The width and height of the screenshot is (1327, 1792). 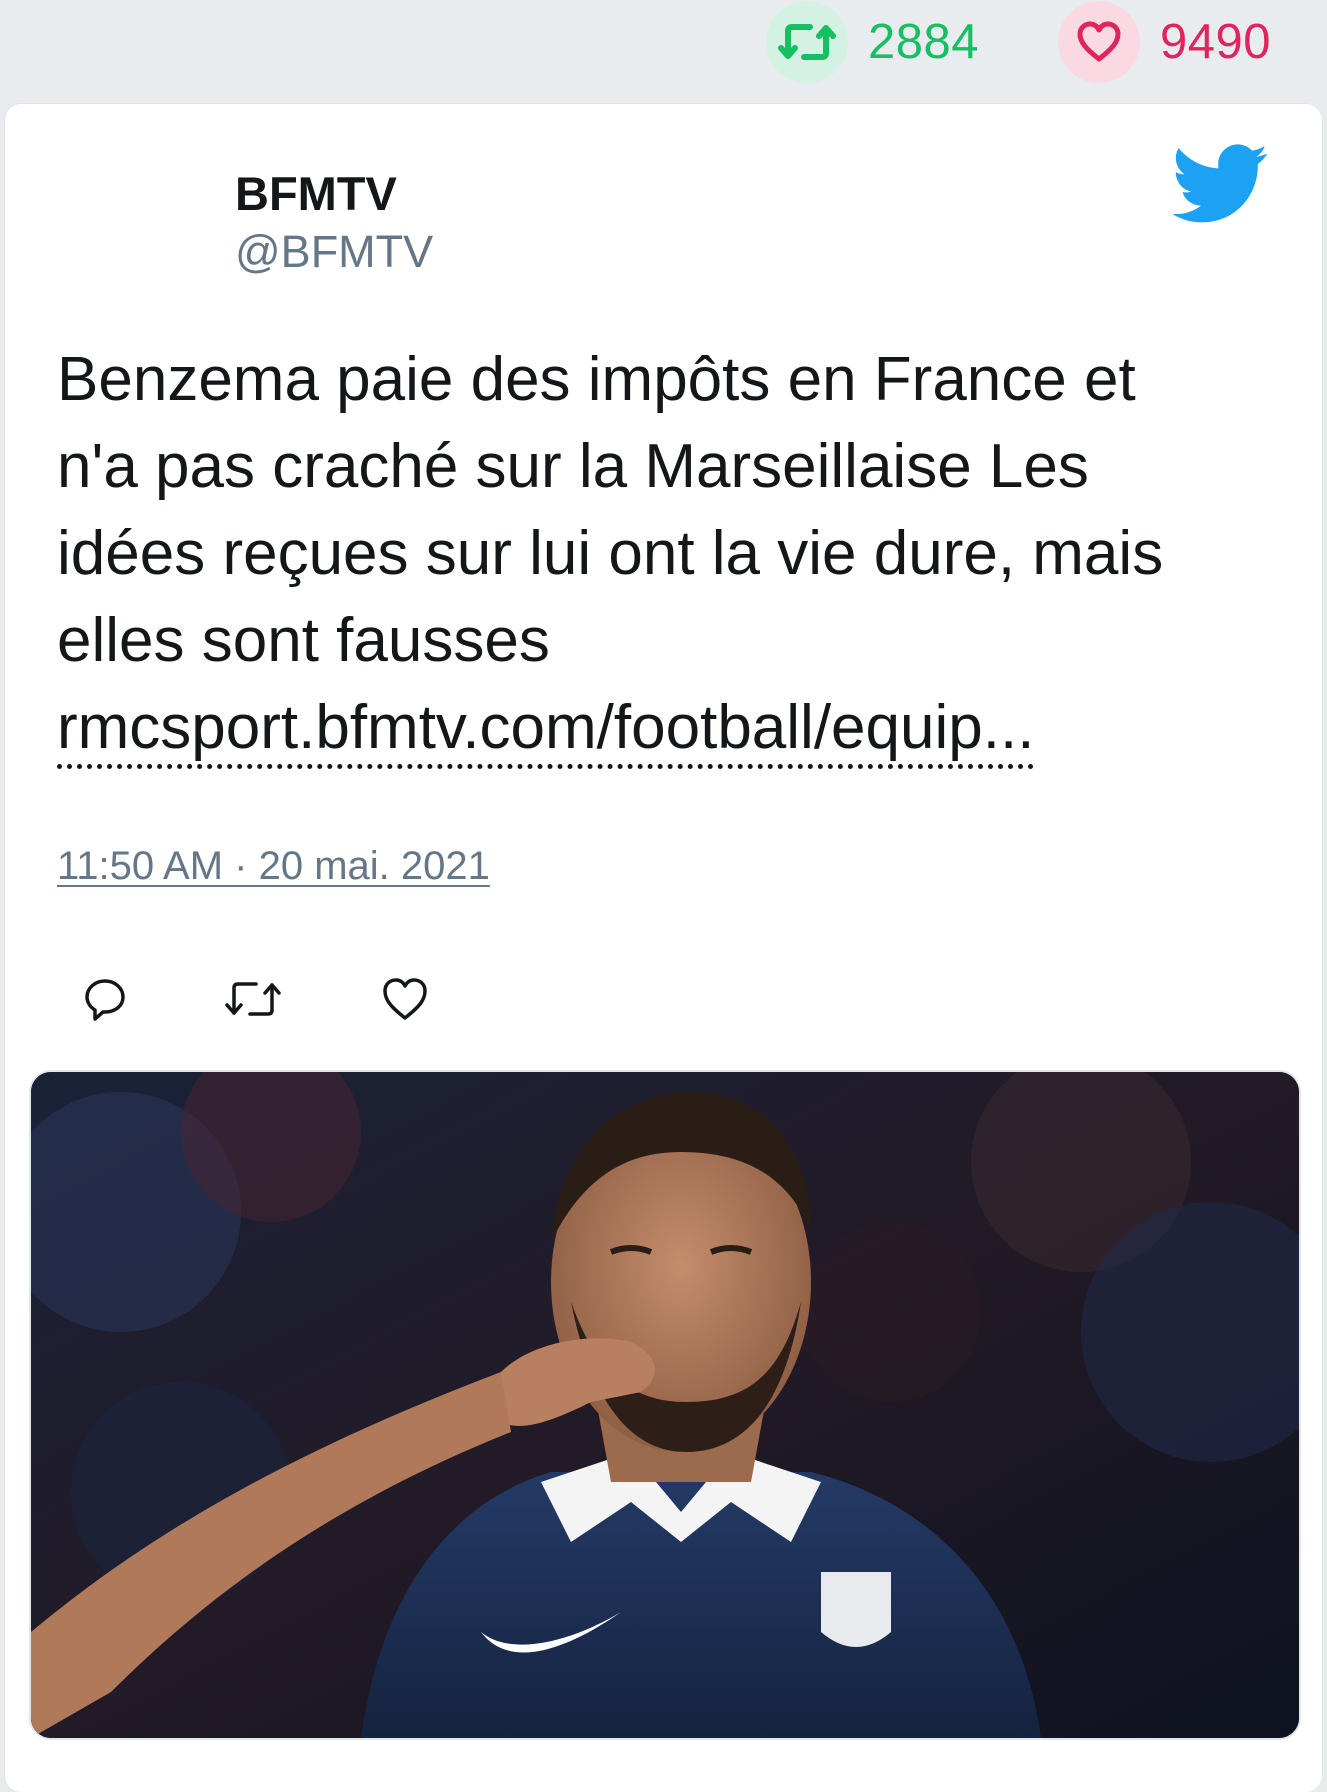 I want to click on tweet-actions, so click(x=255, y=999).